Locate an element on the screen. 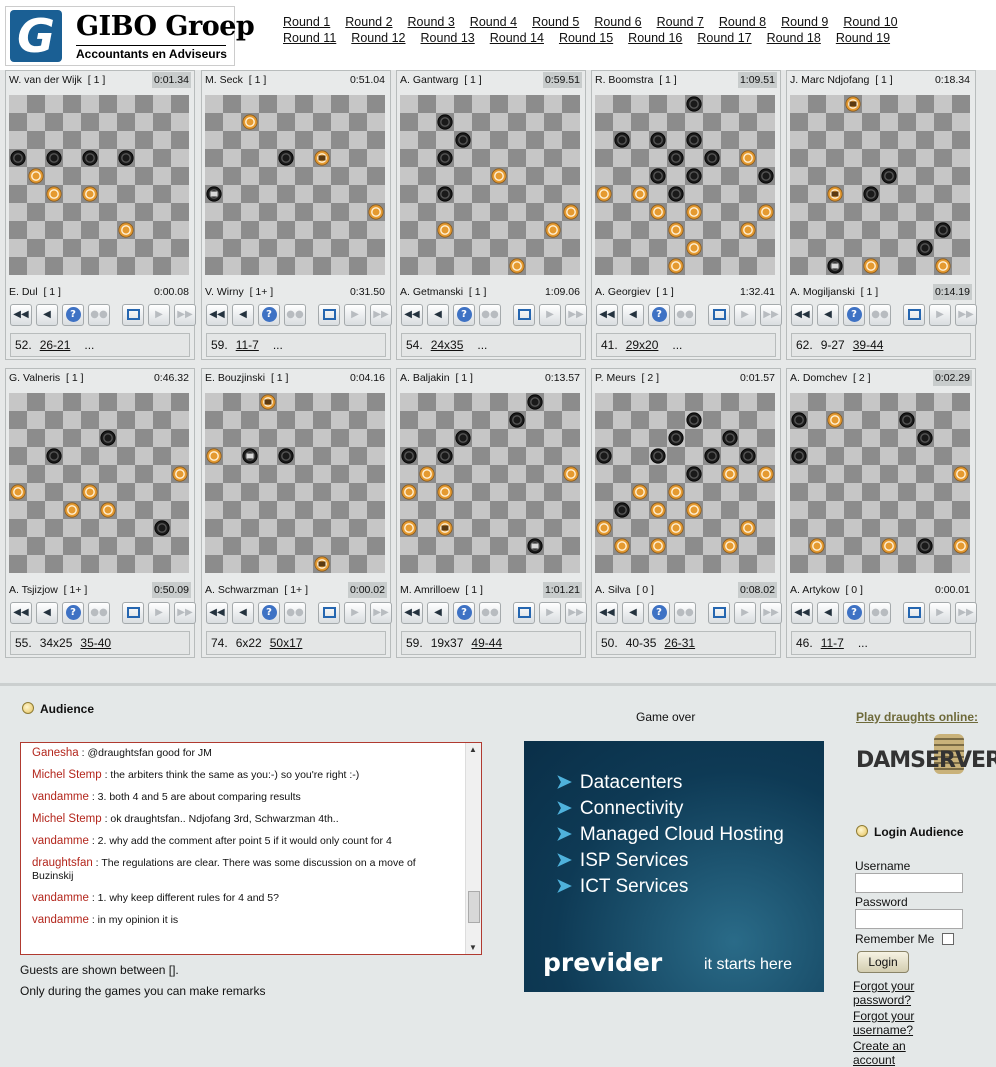 Image resolution: width=996 pixels, height=1067 pixels. username-input is located at coordinates (909, 883).